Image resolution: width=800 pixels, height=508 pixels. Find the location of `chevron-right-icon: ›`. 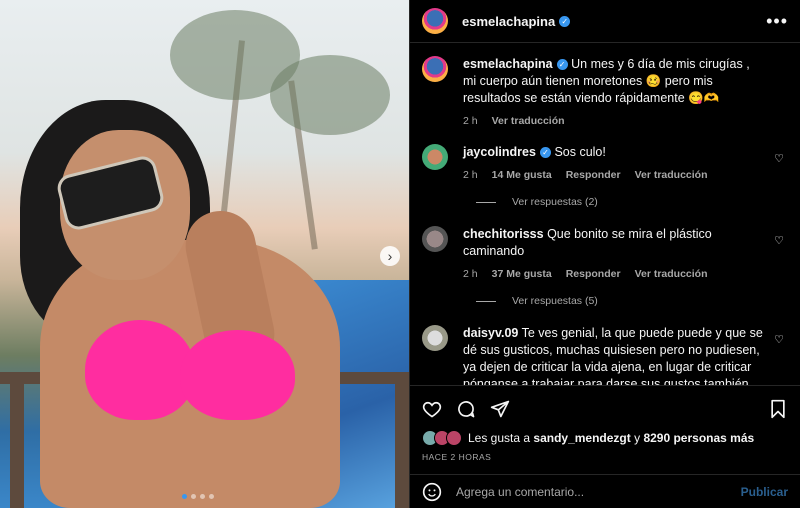

chevron-right-icon: › is located at coordinates (390, 256).